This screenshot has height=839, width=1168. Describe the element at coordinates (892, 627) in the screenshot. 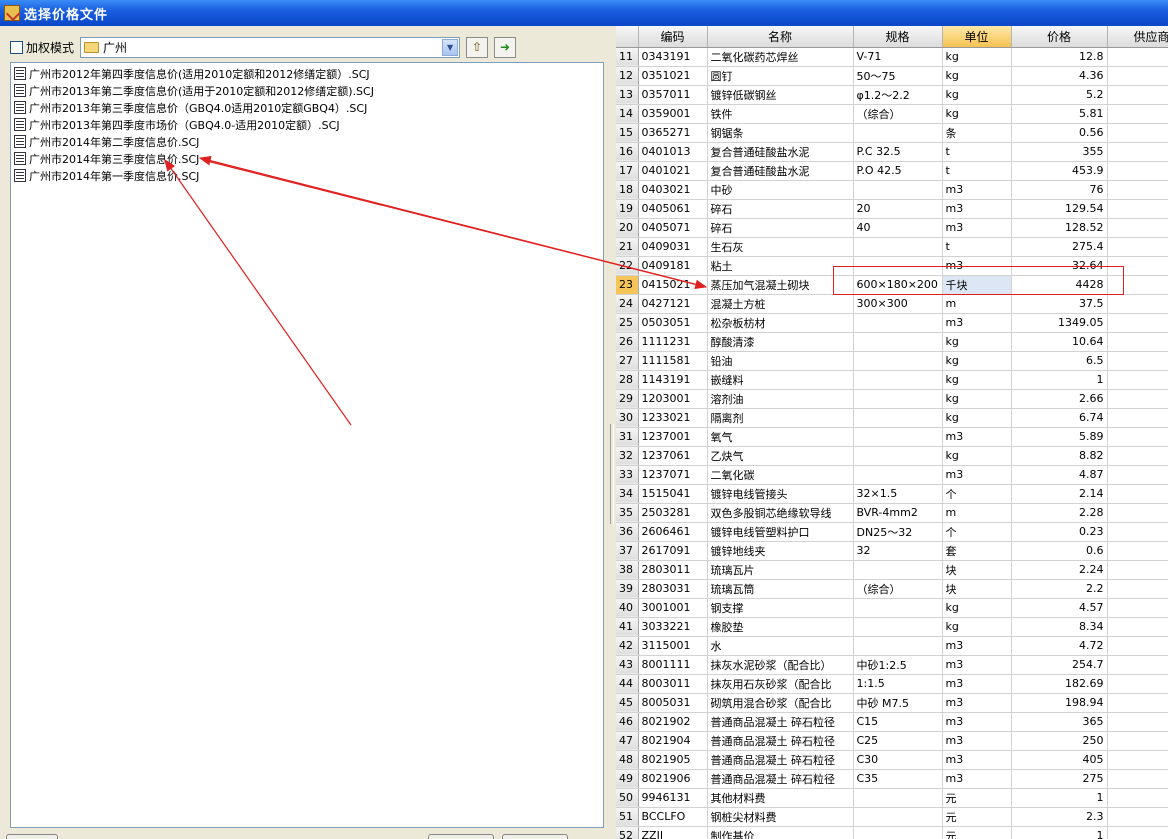

I see `table-row: 41 3033221 橡胶垫 kg 8.34` at that location.